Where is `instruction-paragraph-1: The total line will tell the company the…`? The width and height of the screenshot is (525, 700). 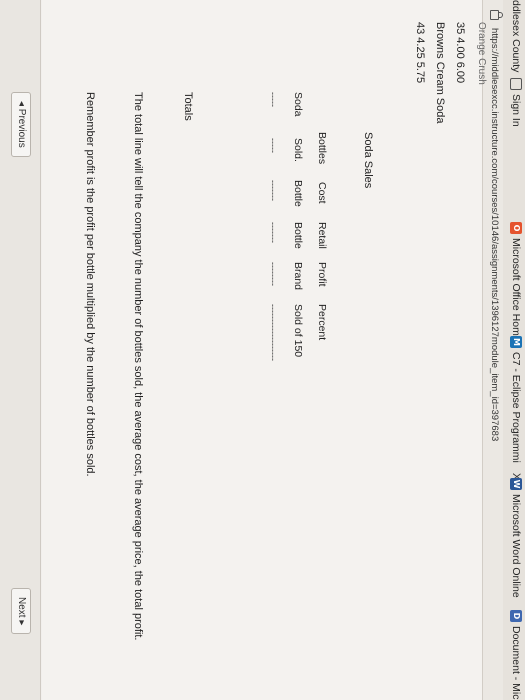
instruction-paragraph-1: The total line will tell the company the… is located at coordinates (138, 366).